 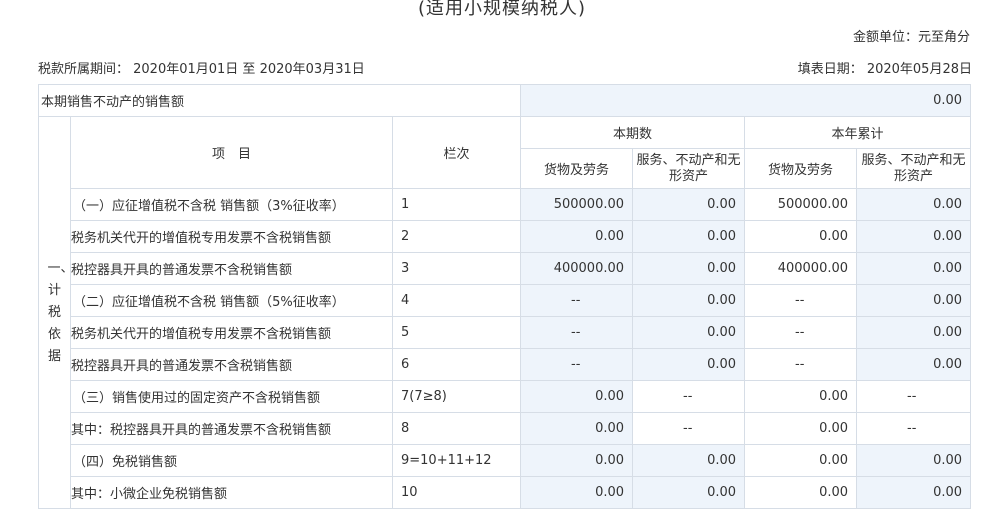 I want to click on row-line-number: 8, so click(x=456, y=428).